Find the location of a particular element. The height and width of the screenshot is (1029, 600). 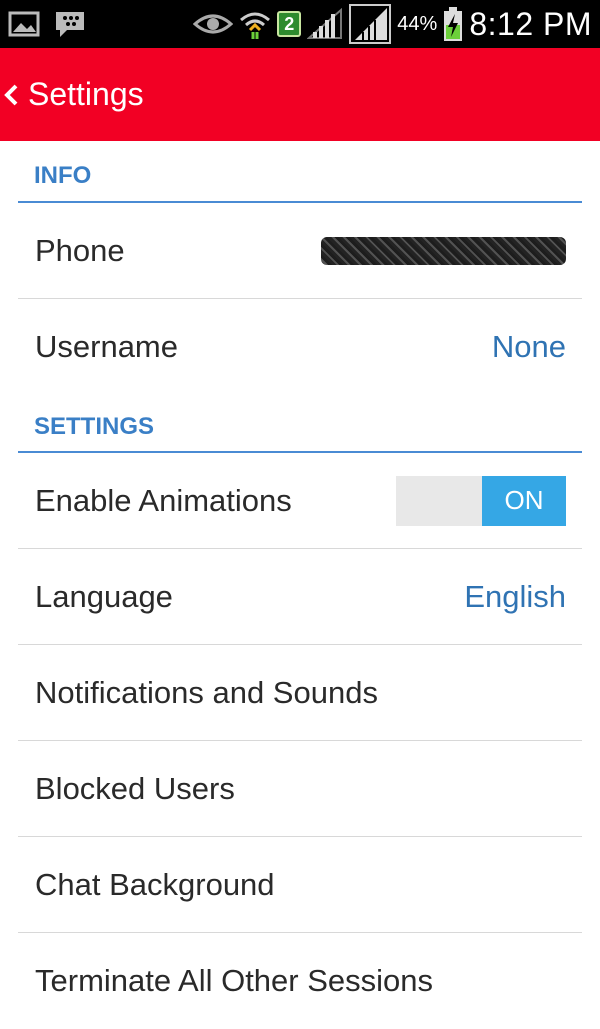

status-bar: 2 44% 8:12 PM is located at coordinates (300, 24).